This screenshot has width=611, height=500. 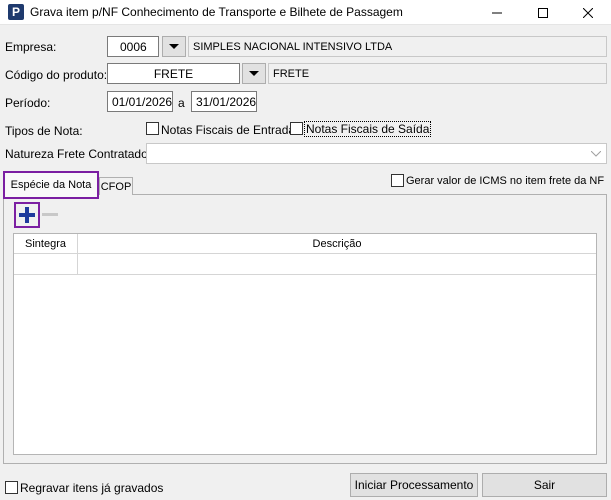 I want to click on periodo-separator: a, so click(x=181, y=103).